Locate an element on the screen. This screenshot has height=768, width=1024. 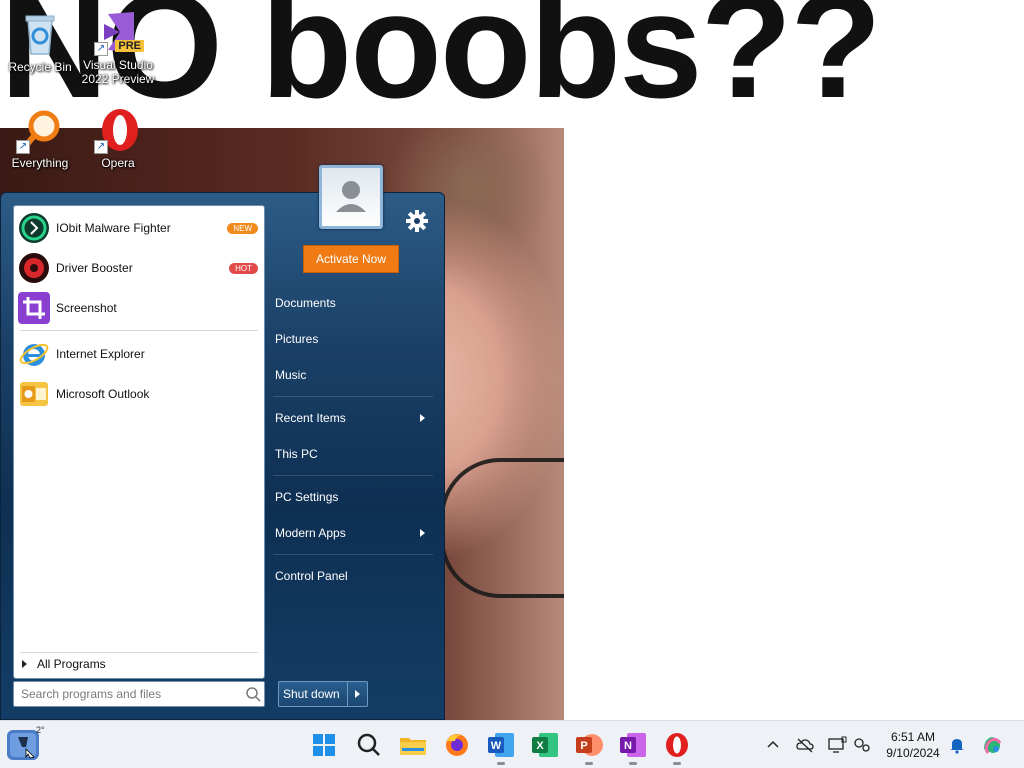
all-programs-button: All Programs is located at coordinates (139, 663).